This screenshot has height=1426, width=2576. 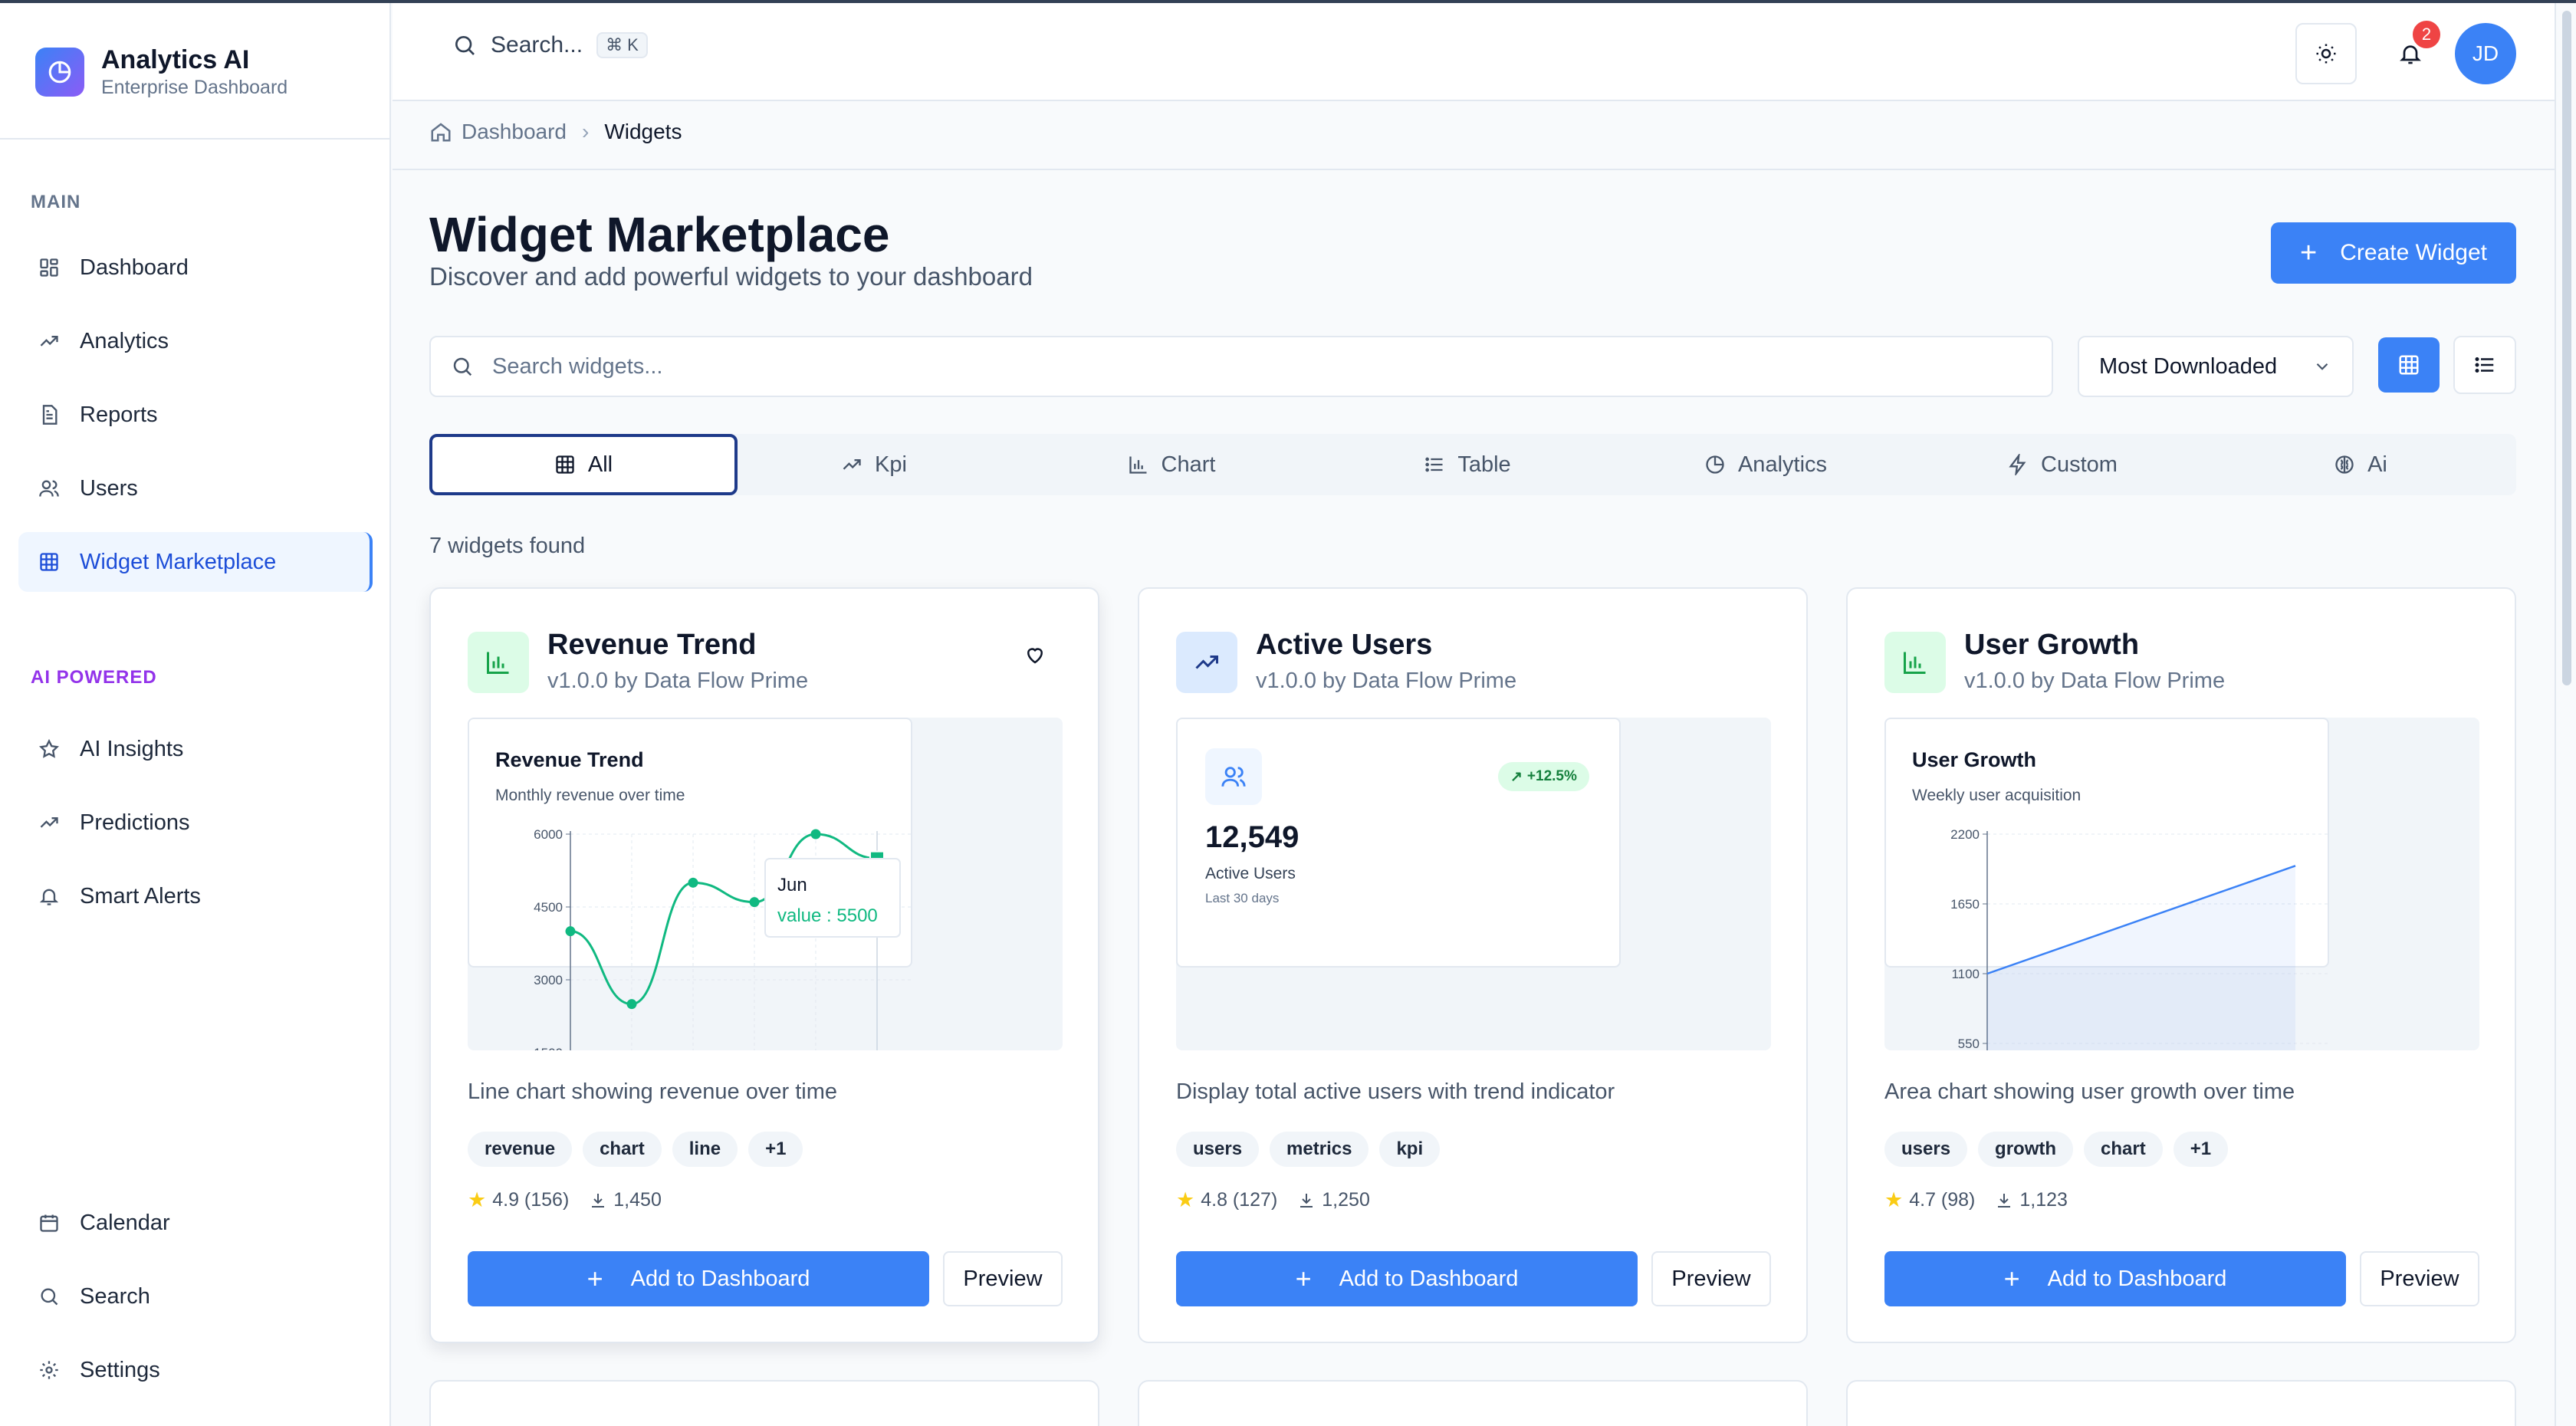 What do you see at coordinates (1766, 465) in the screenshot?
I see `tab-analytics: Analytics` at bounding box center [1766, 465].